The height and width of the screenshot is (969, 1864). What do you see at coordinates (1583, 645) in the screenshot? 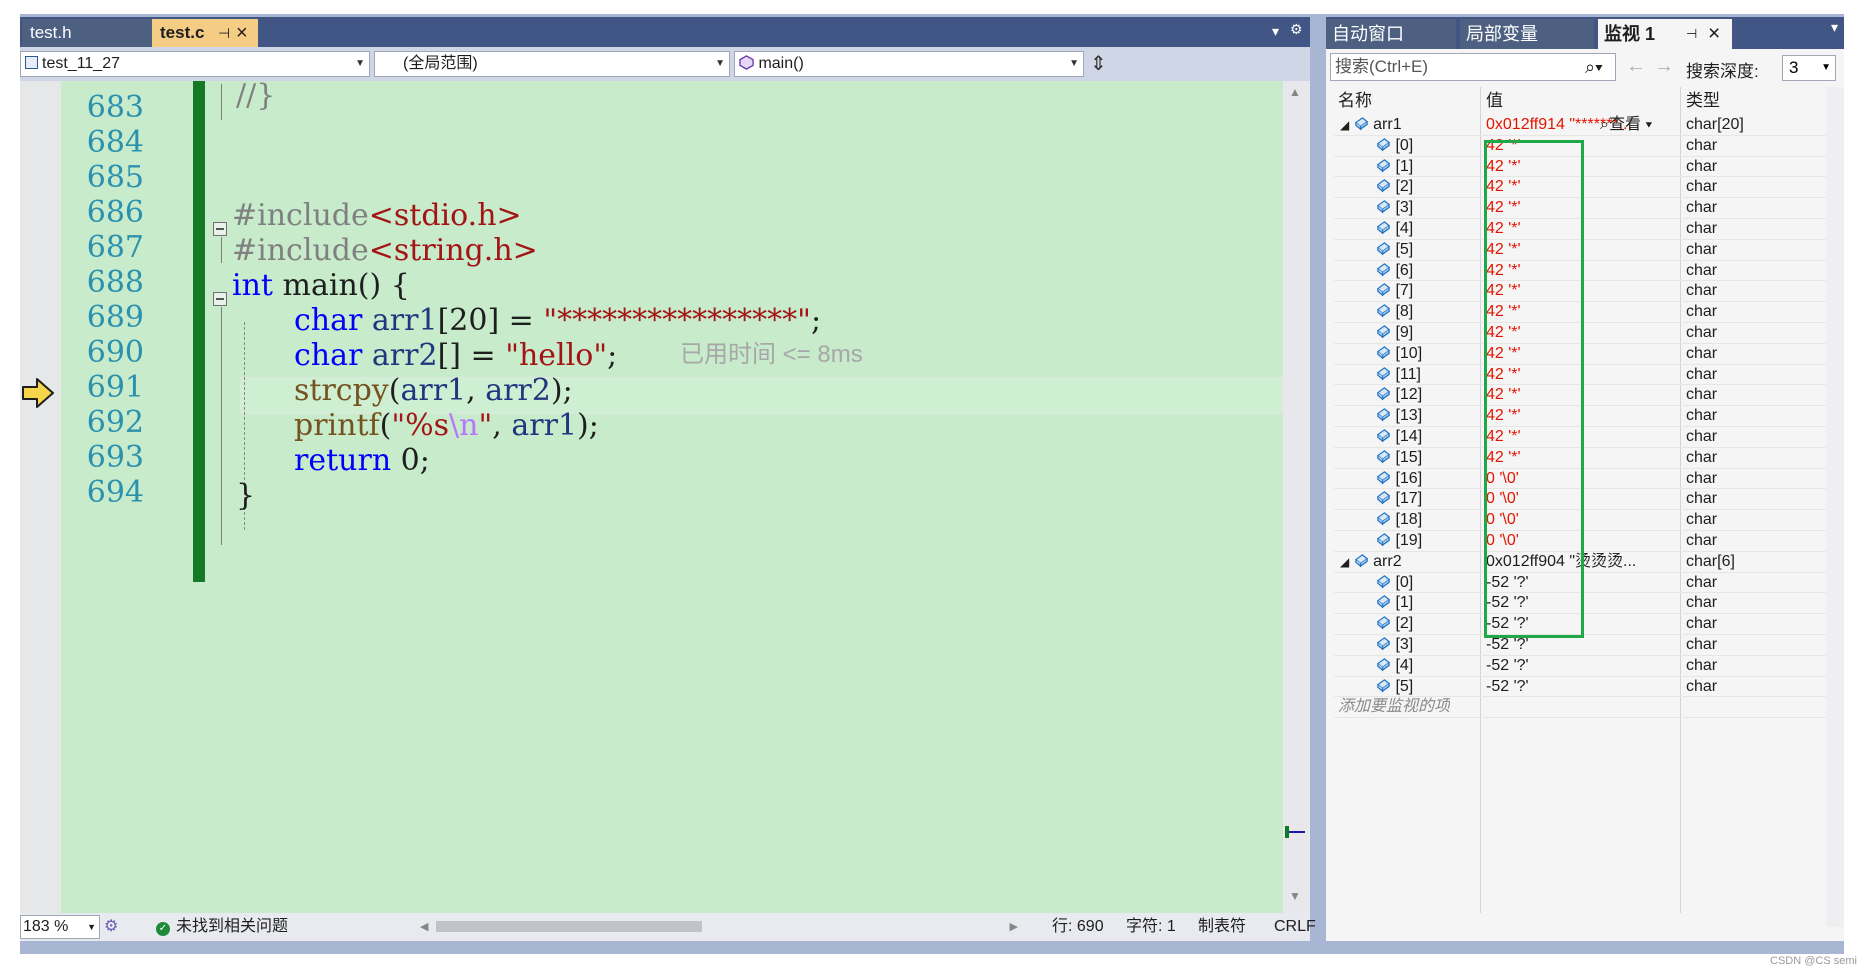
I see `watch-row-element: [3] -52 '?' char` at bounding box center [1583, 645].